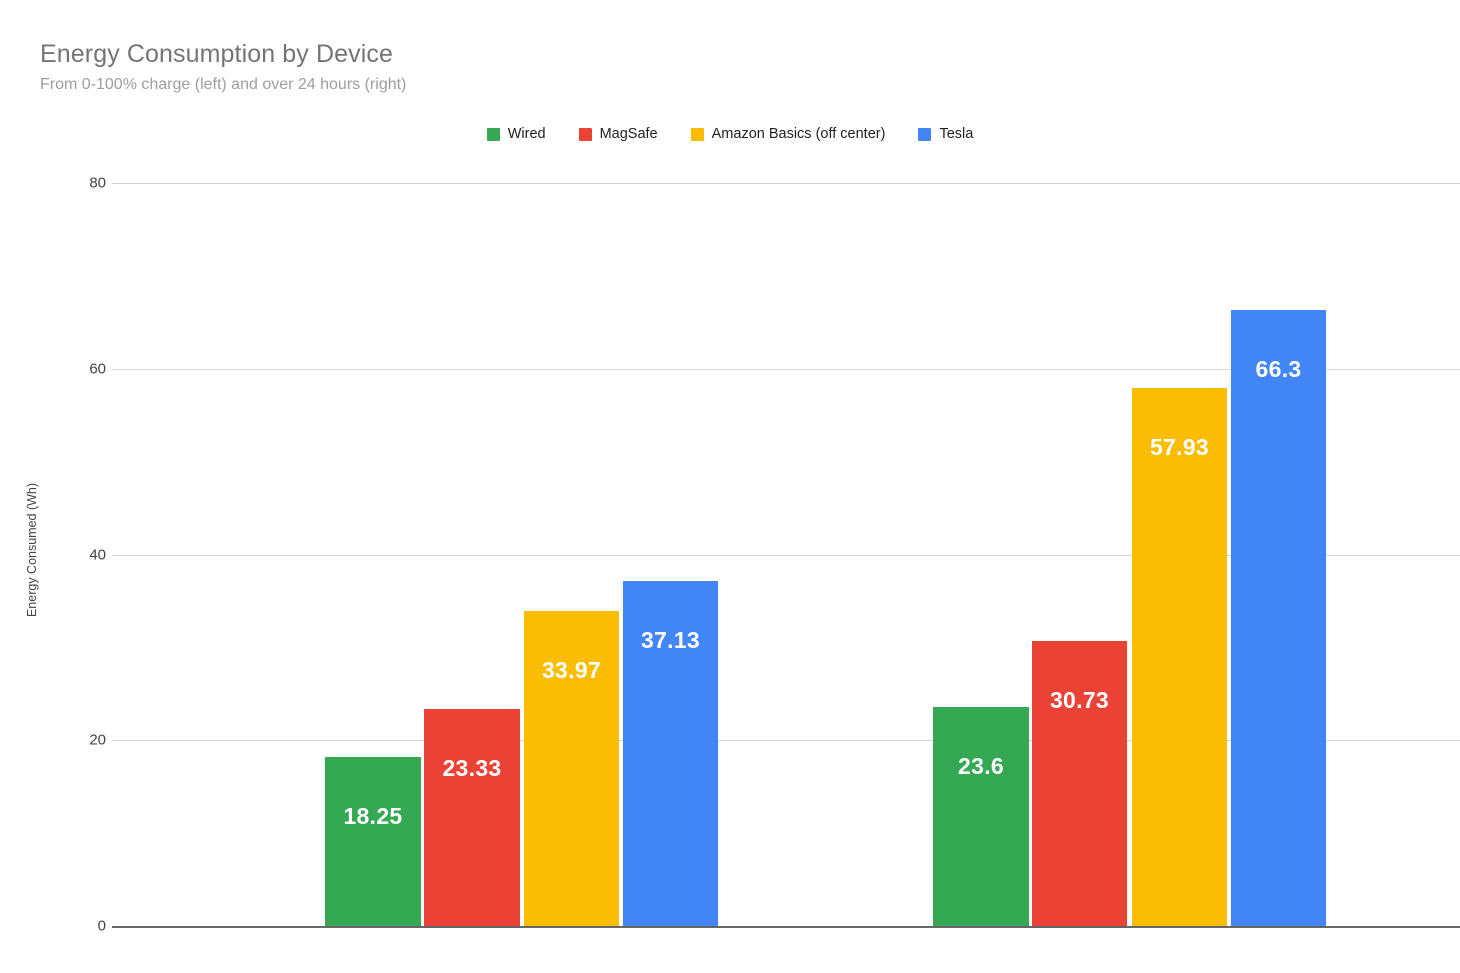 The width and height of the screenshot is (1460, 973). What do you see at coordinates (1179, 656) in the screenshot?
I see `bar: 57.93` at bounding box center [1179, 656].